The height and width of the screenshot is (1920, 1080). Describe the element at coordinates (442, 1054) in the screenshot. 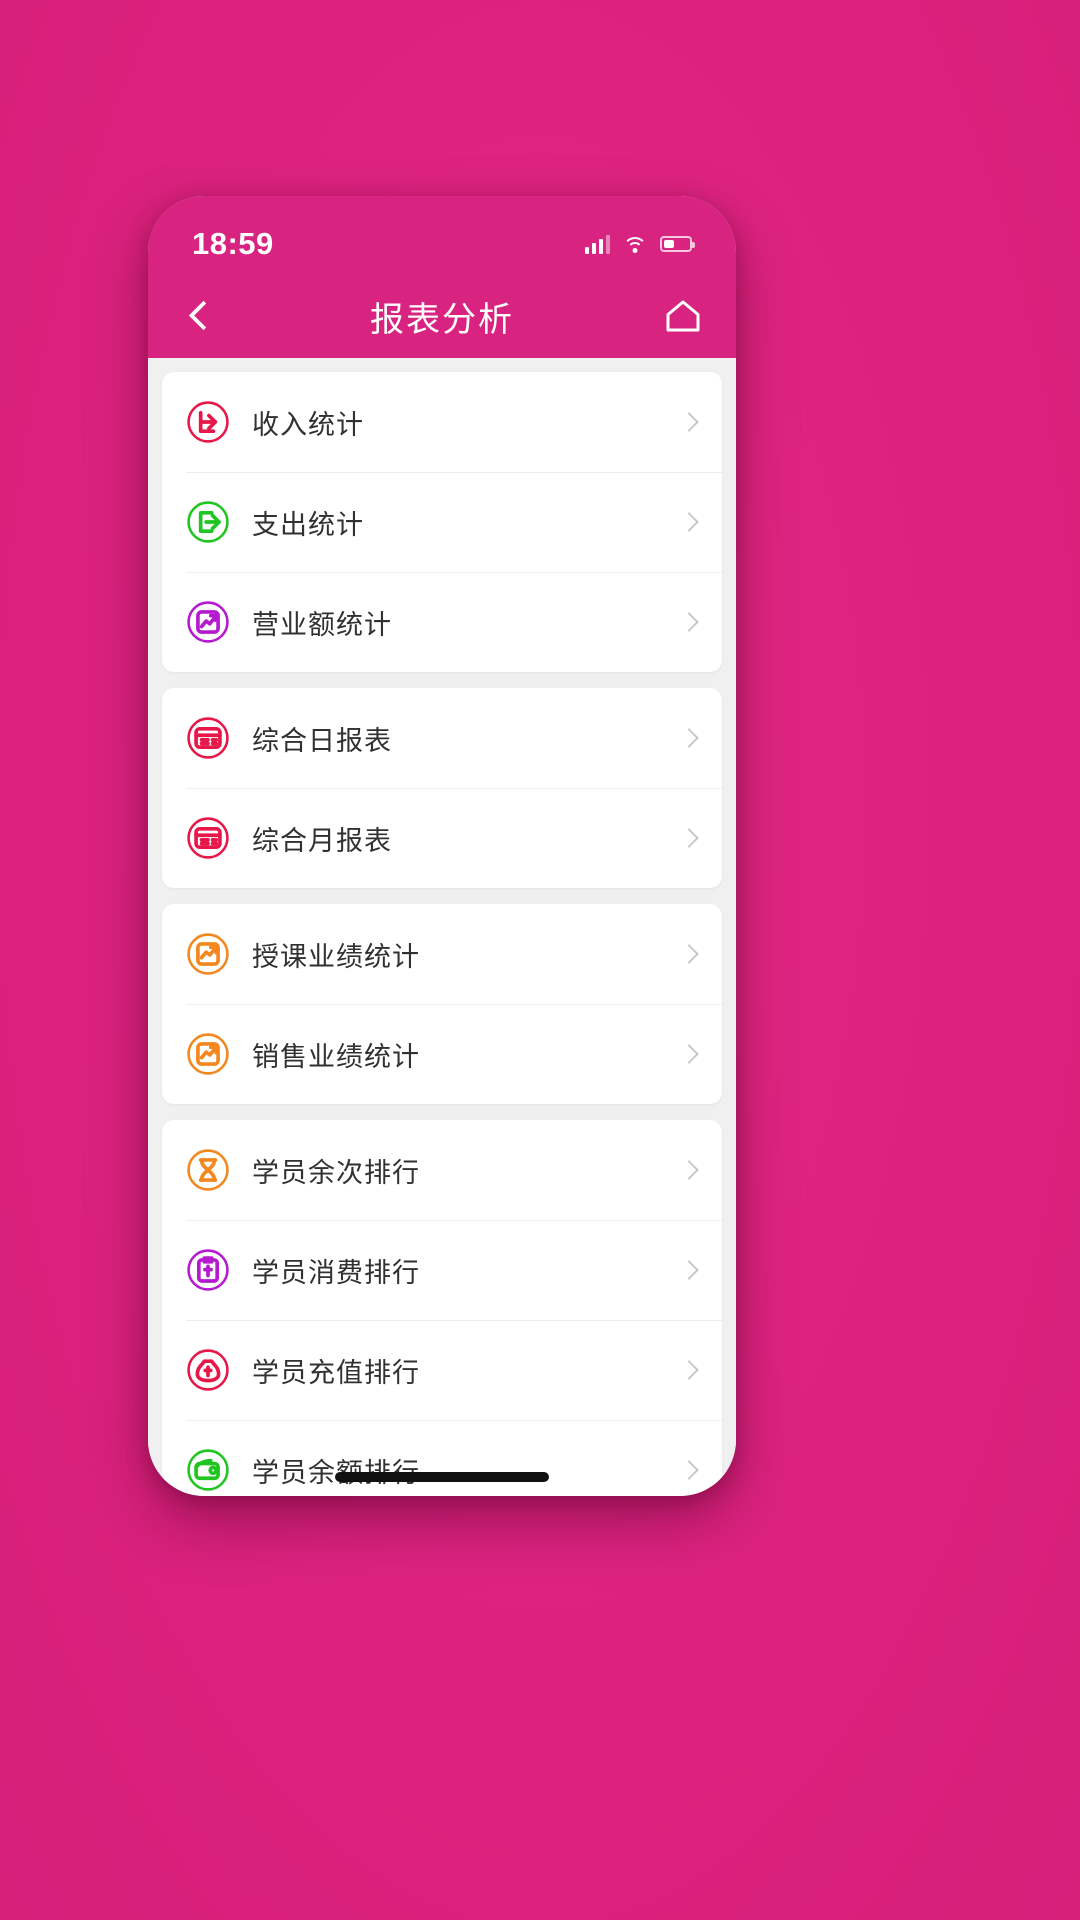

I see `list-item: 销售业绩统计` at that location.